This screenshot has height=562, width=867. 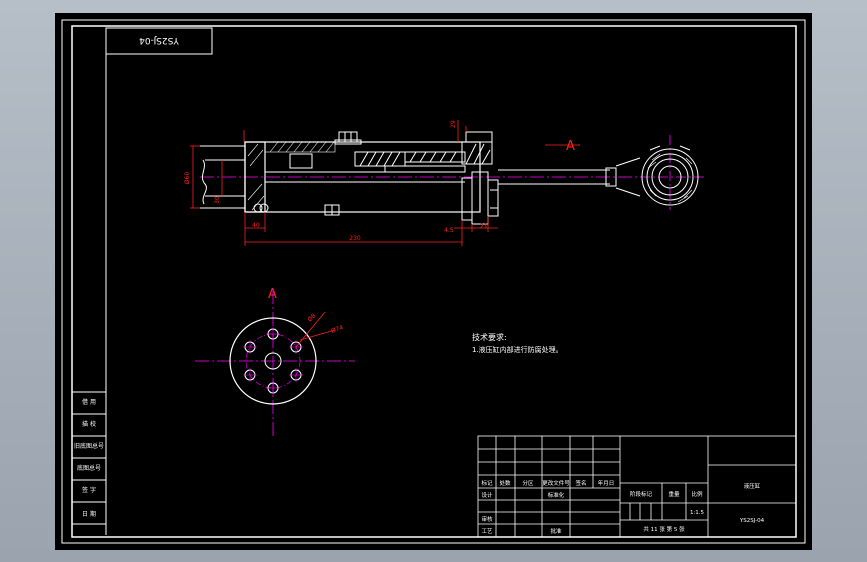 I want to click on lbl-design: 设计, so click(x=487, y=495).